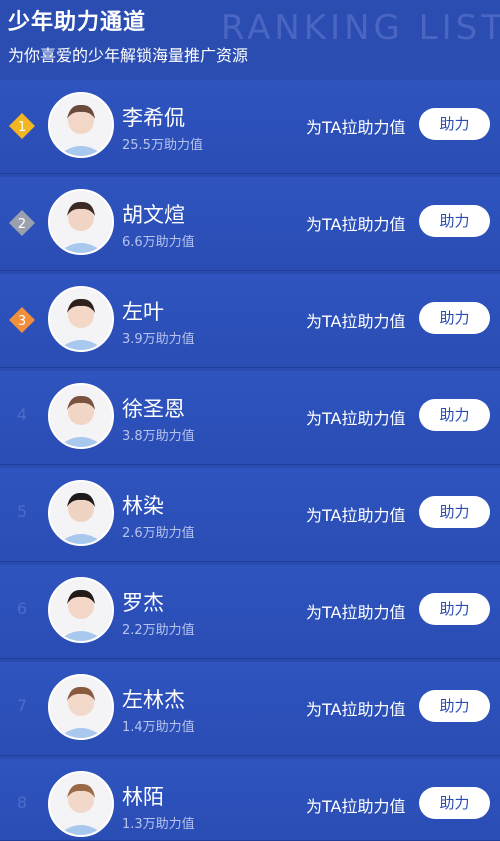  What do you see at coordinates (158, 533) in the screenshot?
I see `boost-points: 2.6万助力值` at bounding box center [158, 533].